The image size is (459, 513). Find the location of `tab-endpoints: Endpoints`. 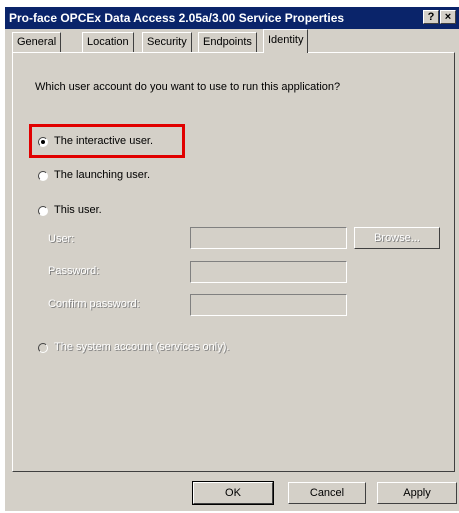

tab-endpoints: Endpoints is located at coordinates (227, 42).